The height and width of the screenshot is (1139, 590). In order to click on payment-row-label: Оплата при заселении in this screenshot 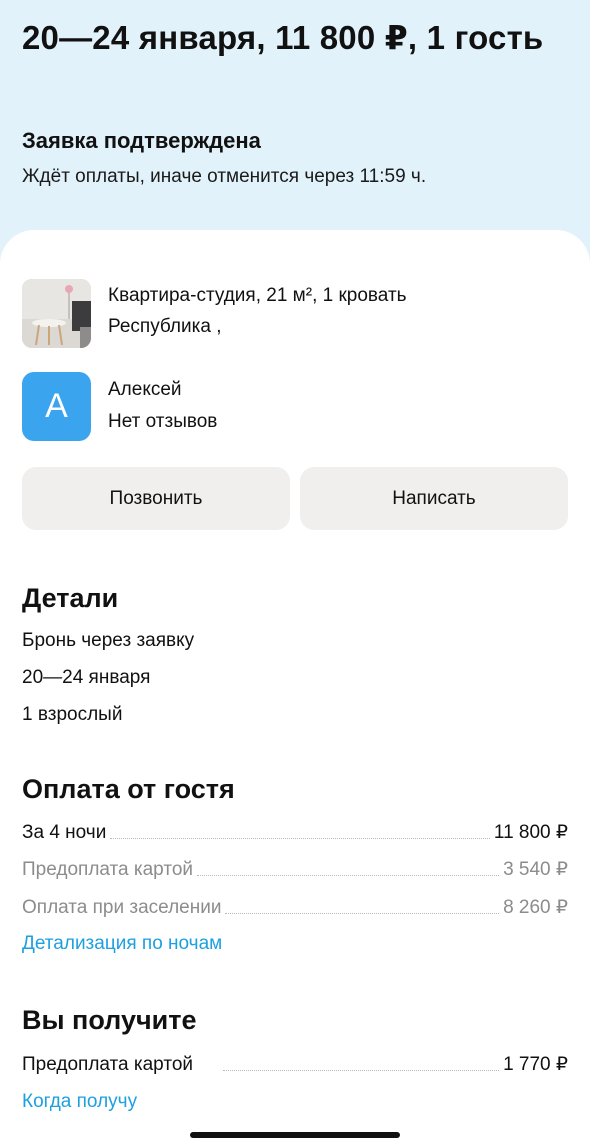, I will do `click(122, 907)`.